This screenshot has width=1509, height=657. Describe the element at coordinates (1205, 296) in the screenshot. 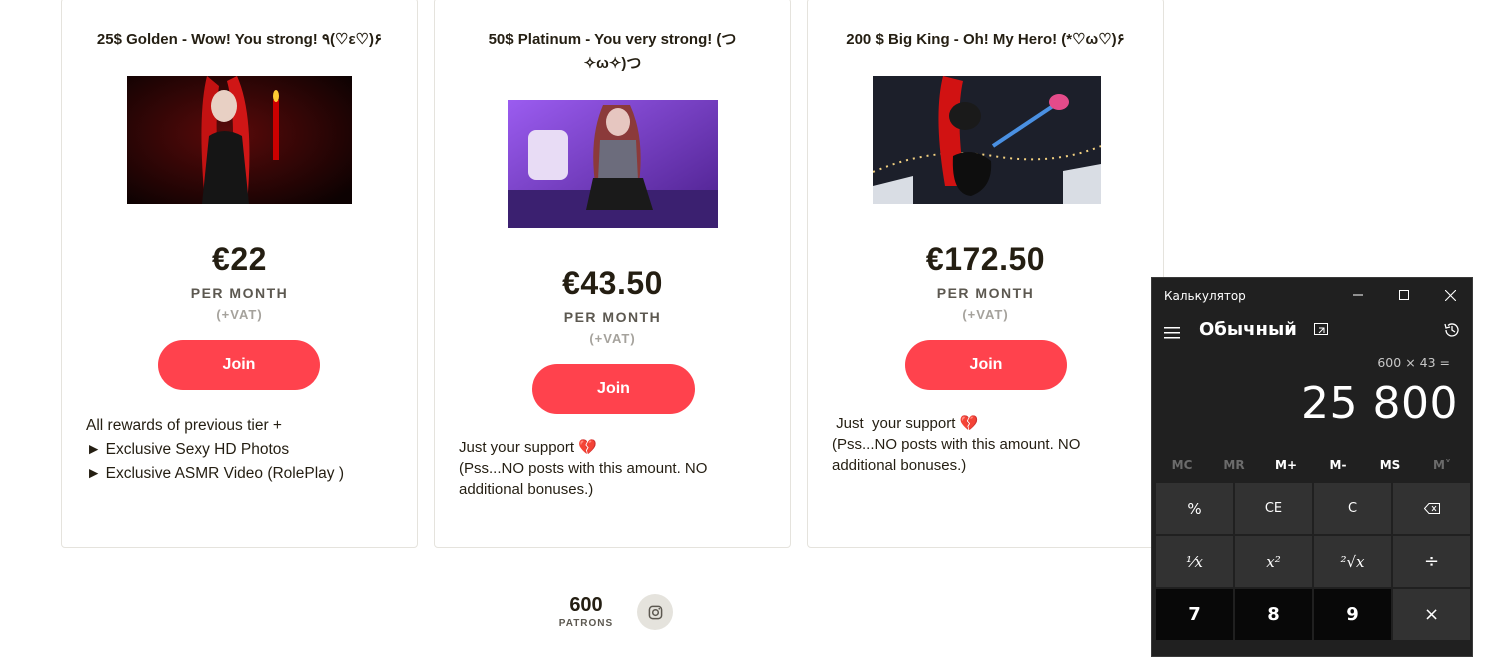

I see `window-title: Калькулятор` at that location.